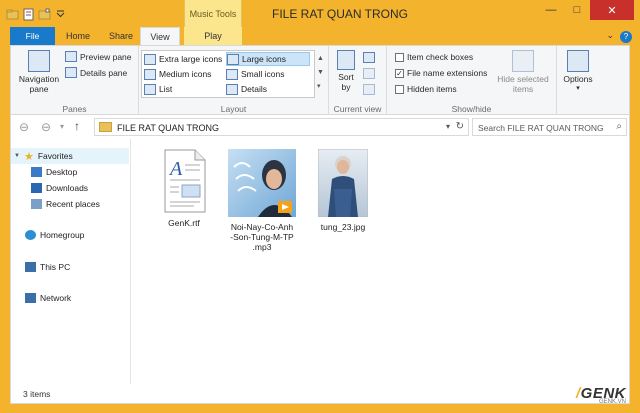 The width and height of the screenshot is (640, 413). Describe the element at coordinates (523, 84) in the screenshot. I see `hide-selected-items-label: Hide selected items` at that location.